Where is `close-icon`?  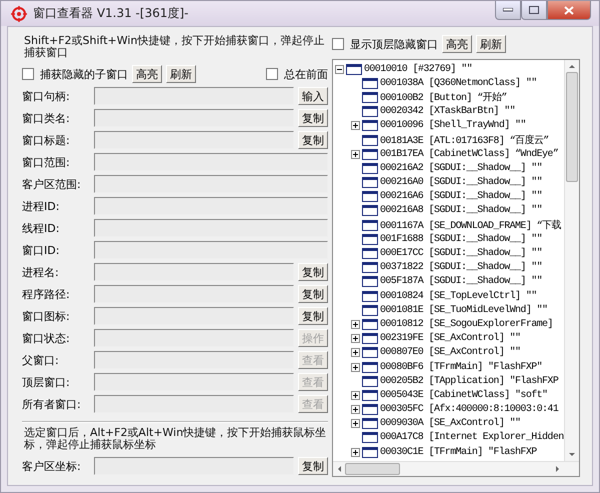
close-icon is located at coordinates (569, 10).